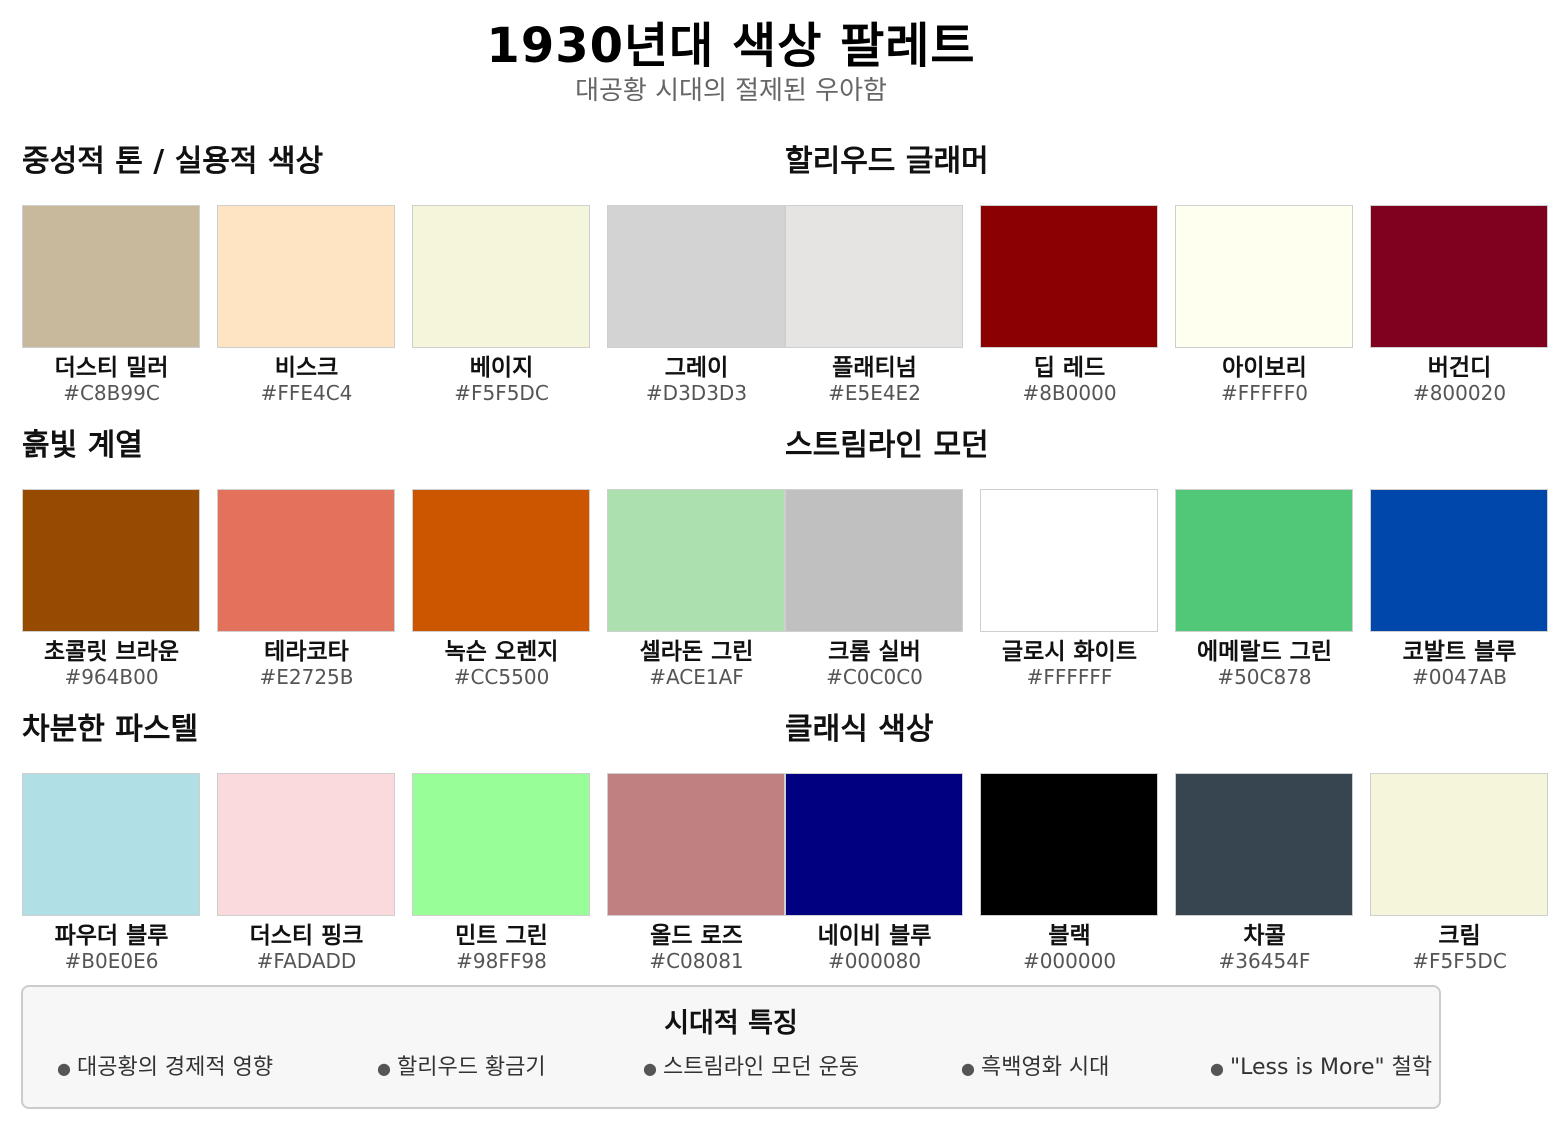 The image size is (1564, 1125). What do you see at coordinates (1045, 1067) in the screenshot?
I see `feature-text: 흑백영화 시대` at bounding box center [1045, 1067].